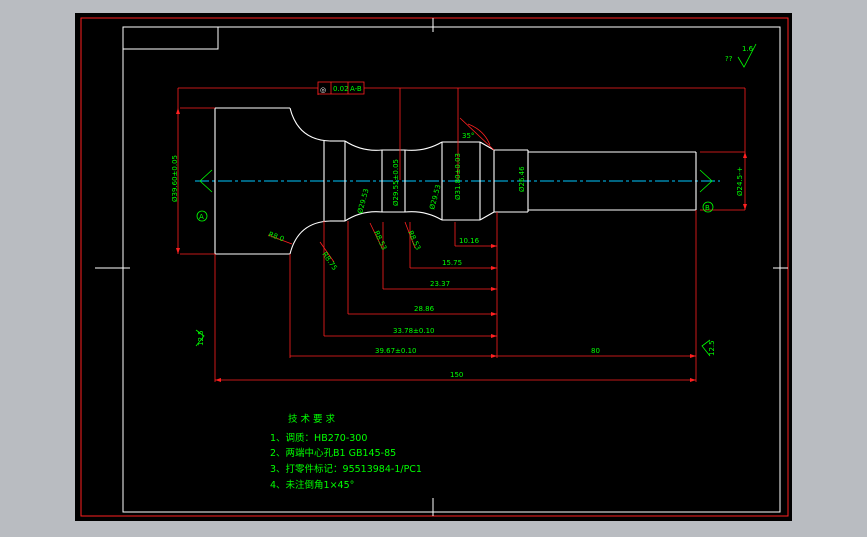 The height and width of the screenshot is (537, 867). What do you see at coordinates (312, 419) in the screenshot?
I see `notes-heading: 技 术 要 求` at bounding box center [312, 419].